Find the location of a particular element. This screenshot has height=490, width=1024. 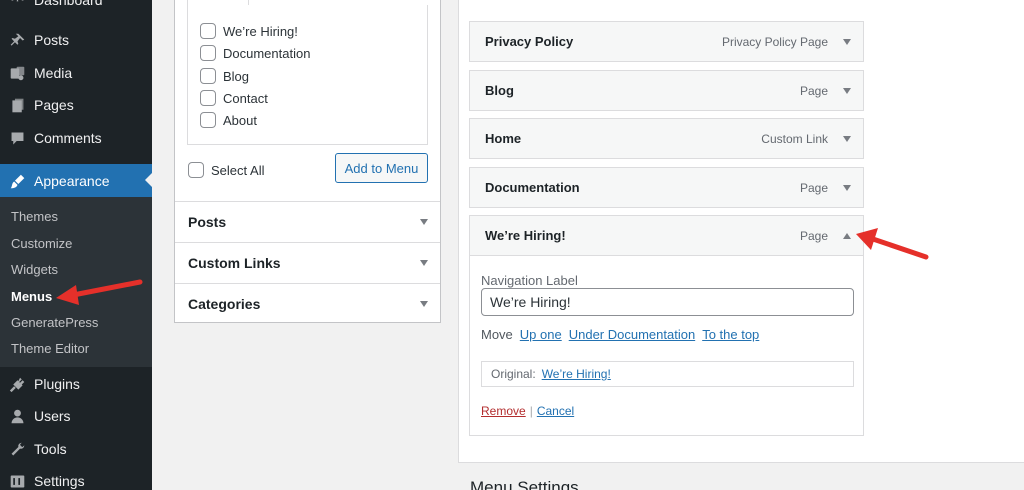

submenu-item-generatepress: GeneratePress is located at coordinates (54, 322).